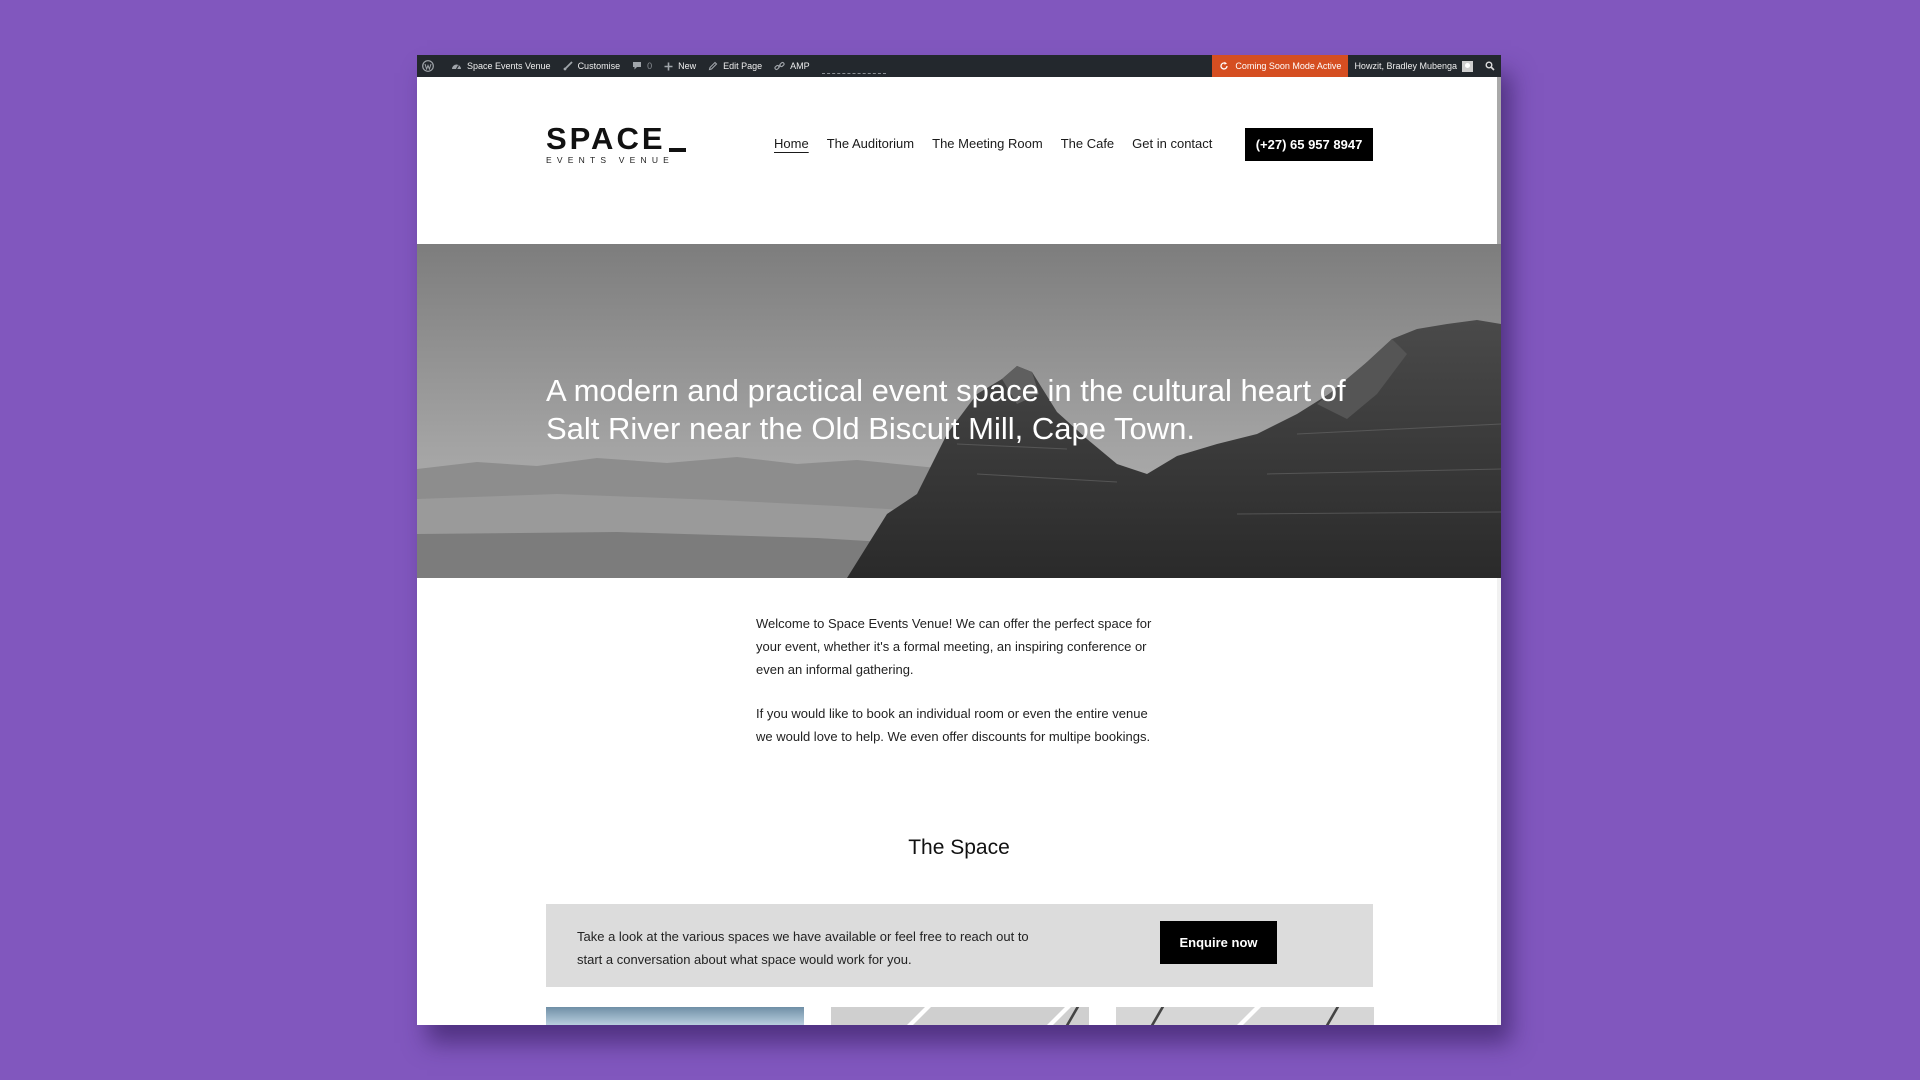 This screenshot has height=1080, width=1920. I want to click on new-content-menu: New, so click(680, 66).